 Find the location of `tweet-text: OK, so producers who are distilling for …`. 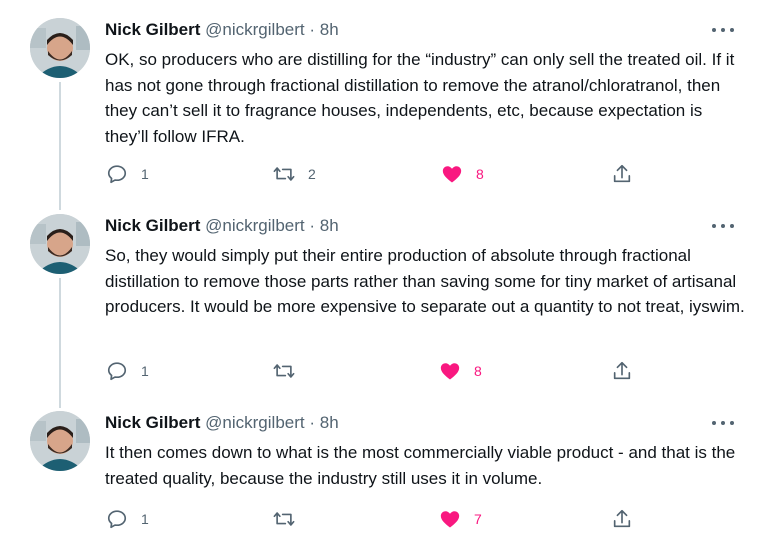

tweet-text: OK, so producers who are distilling for … is located at coordinates (420, 98).